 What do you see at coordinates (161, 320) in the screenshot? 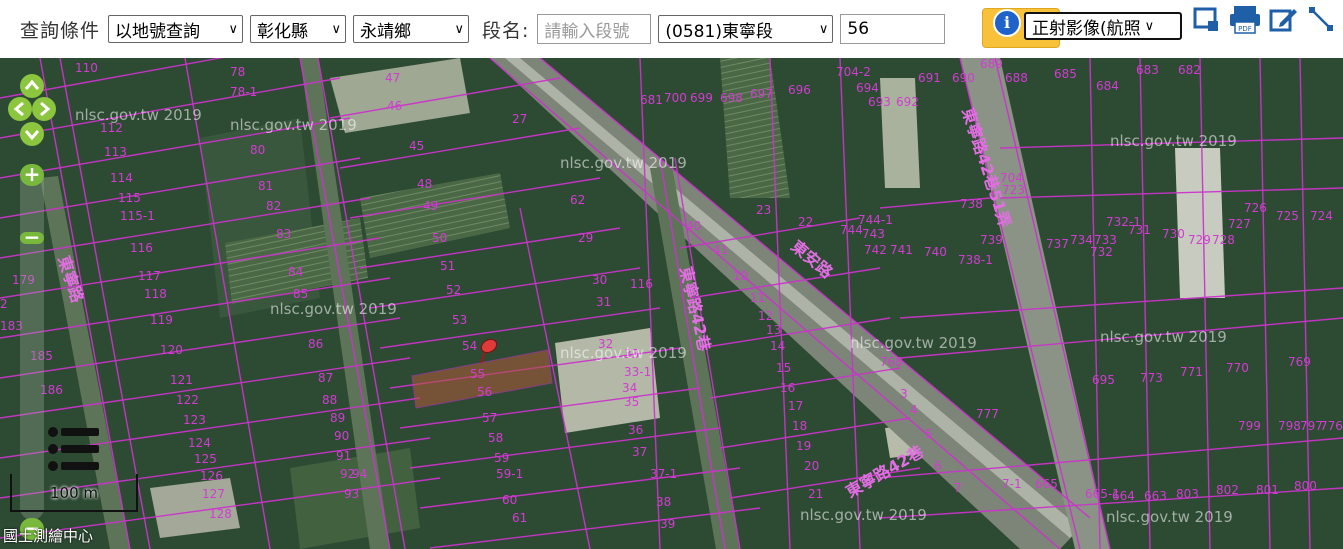
I see `parcel-number-label: 119` at bounding box center [161, 320].